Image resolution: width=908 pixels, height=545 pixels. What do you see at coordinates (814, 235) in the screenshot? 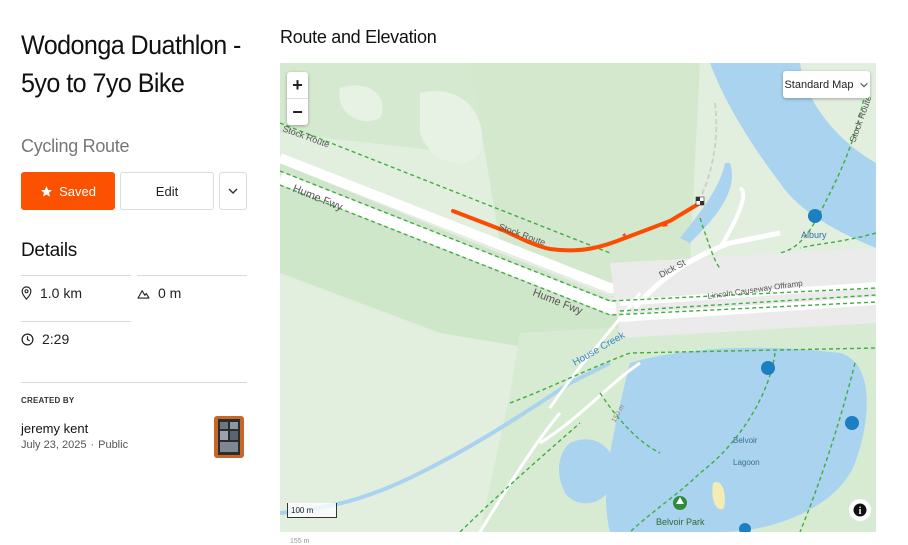
I see `map-label: Albury` at bounding box center [814, 235].